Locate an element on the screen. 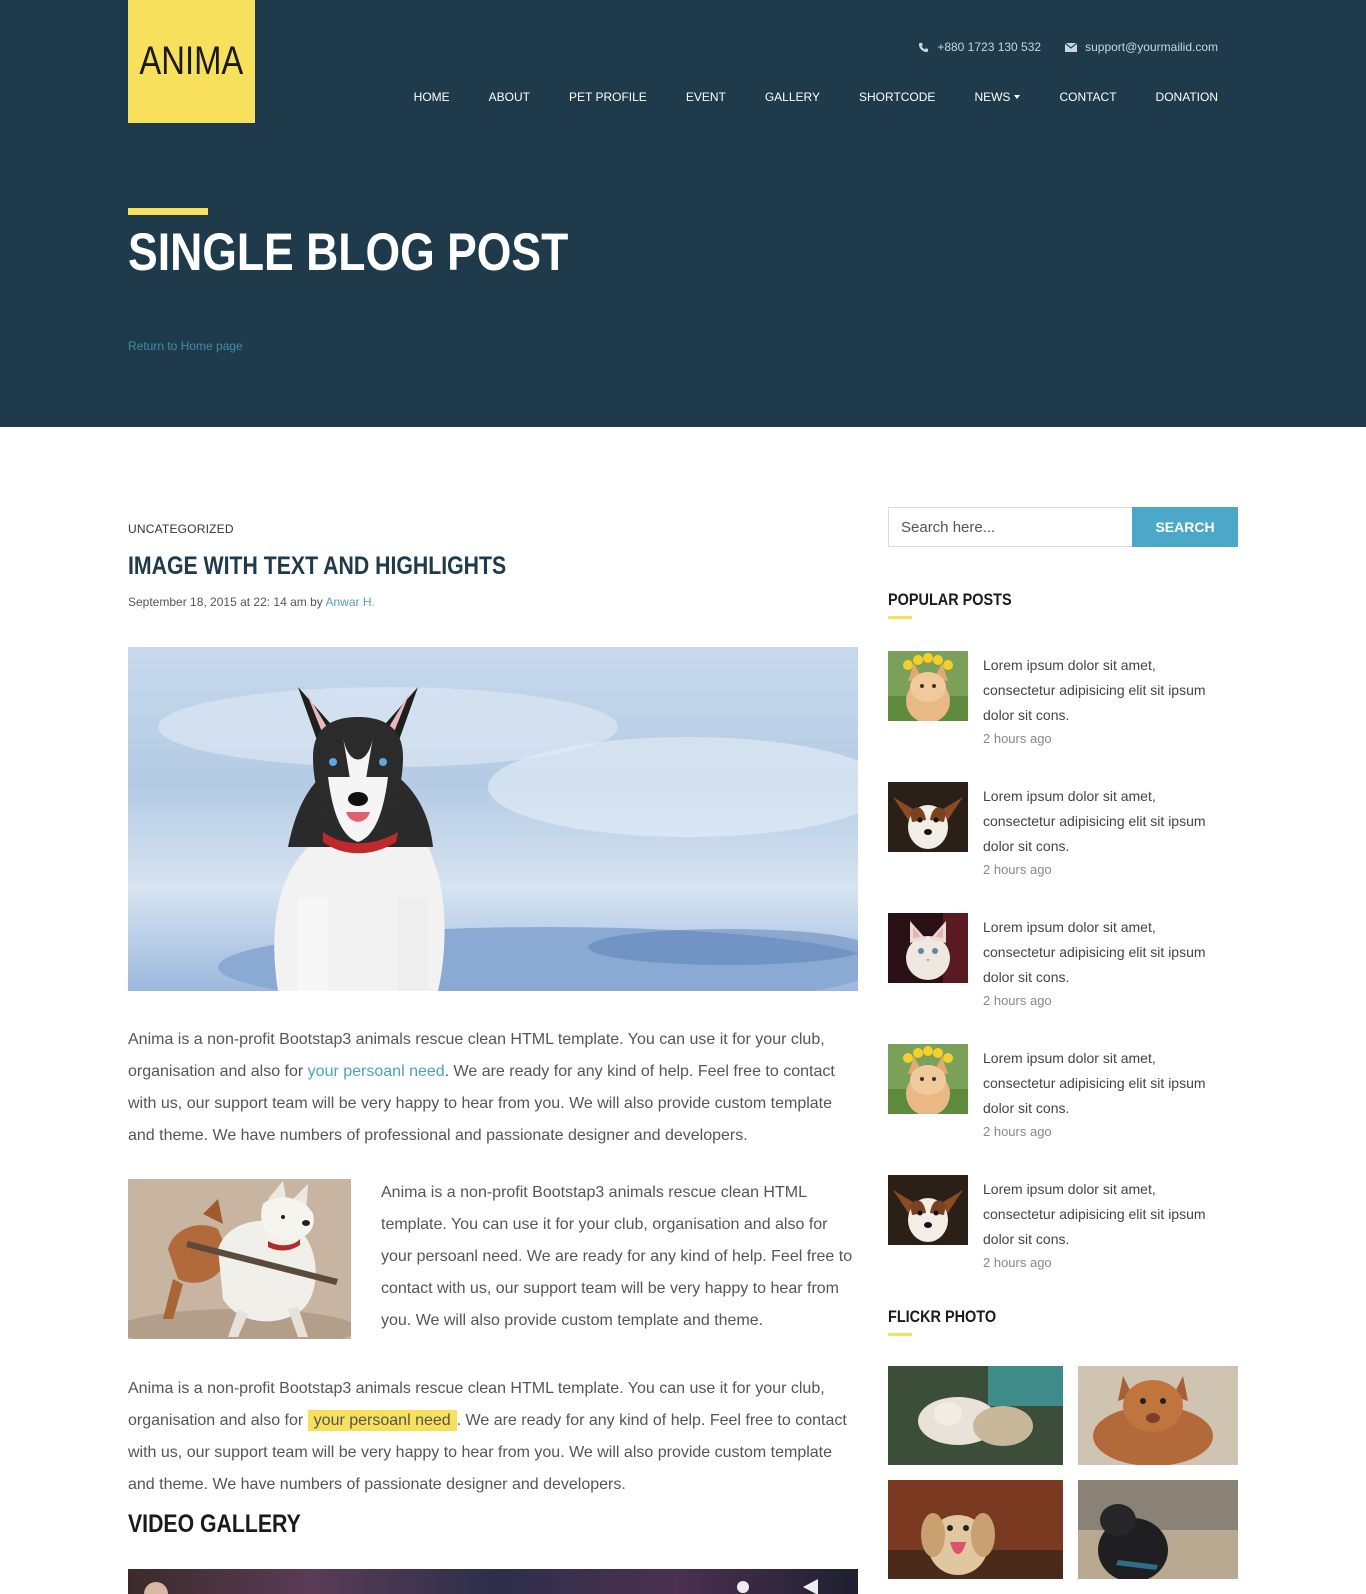 The width and height of the screenshot is (1366, 1594). post-date: September 18, 2015 at 22: 14 am by is located at coordinates (227, 602).